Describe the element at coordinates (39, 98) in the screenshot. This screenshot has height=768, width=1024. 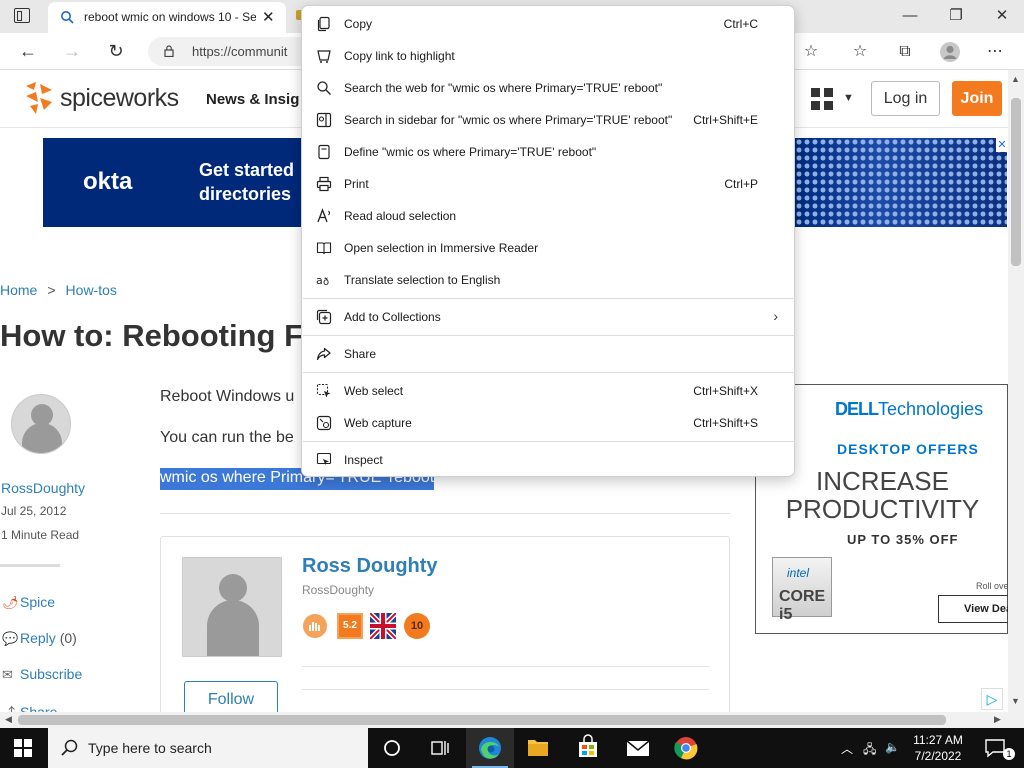
I see `spiceworks-logo-icon` at that location.